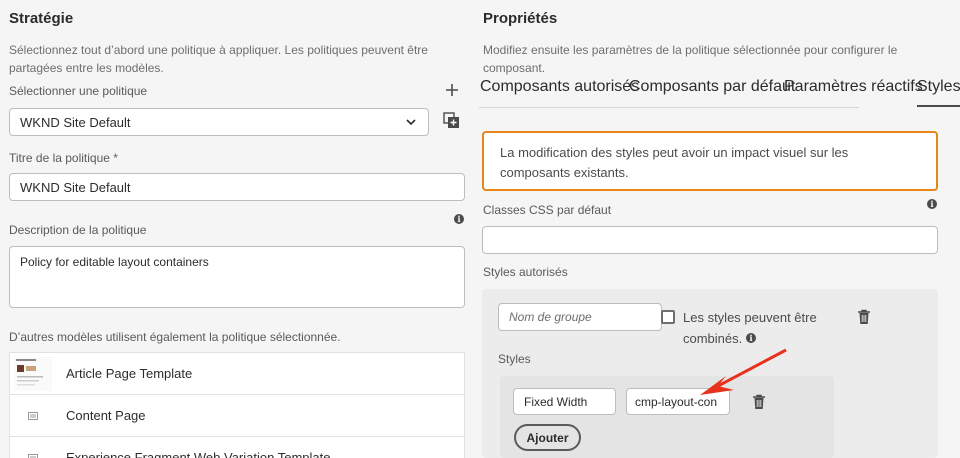 This screenshot has height=458, width=960. I want to click on css-classes-label: Classes CSS par défaut, so click(547, 210).